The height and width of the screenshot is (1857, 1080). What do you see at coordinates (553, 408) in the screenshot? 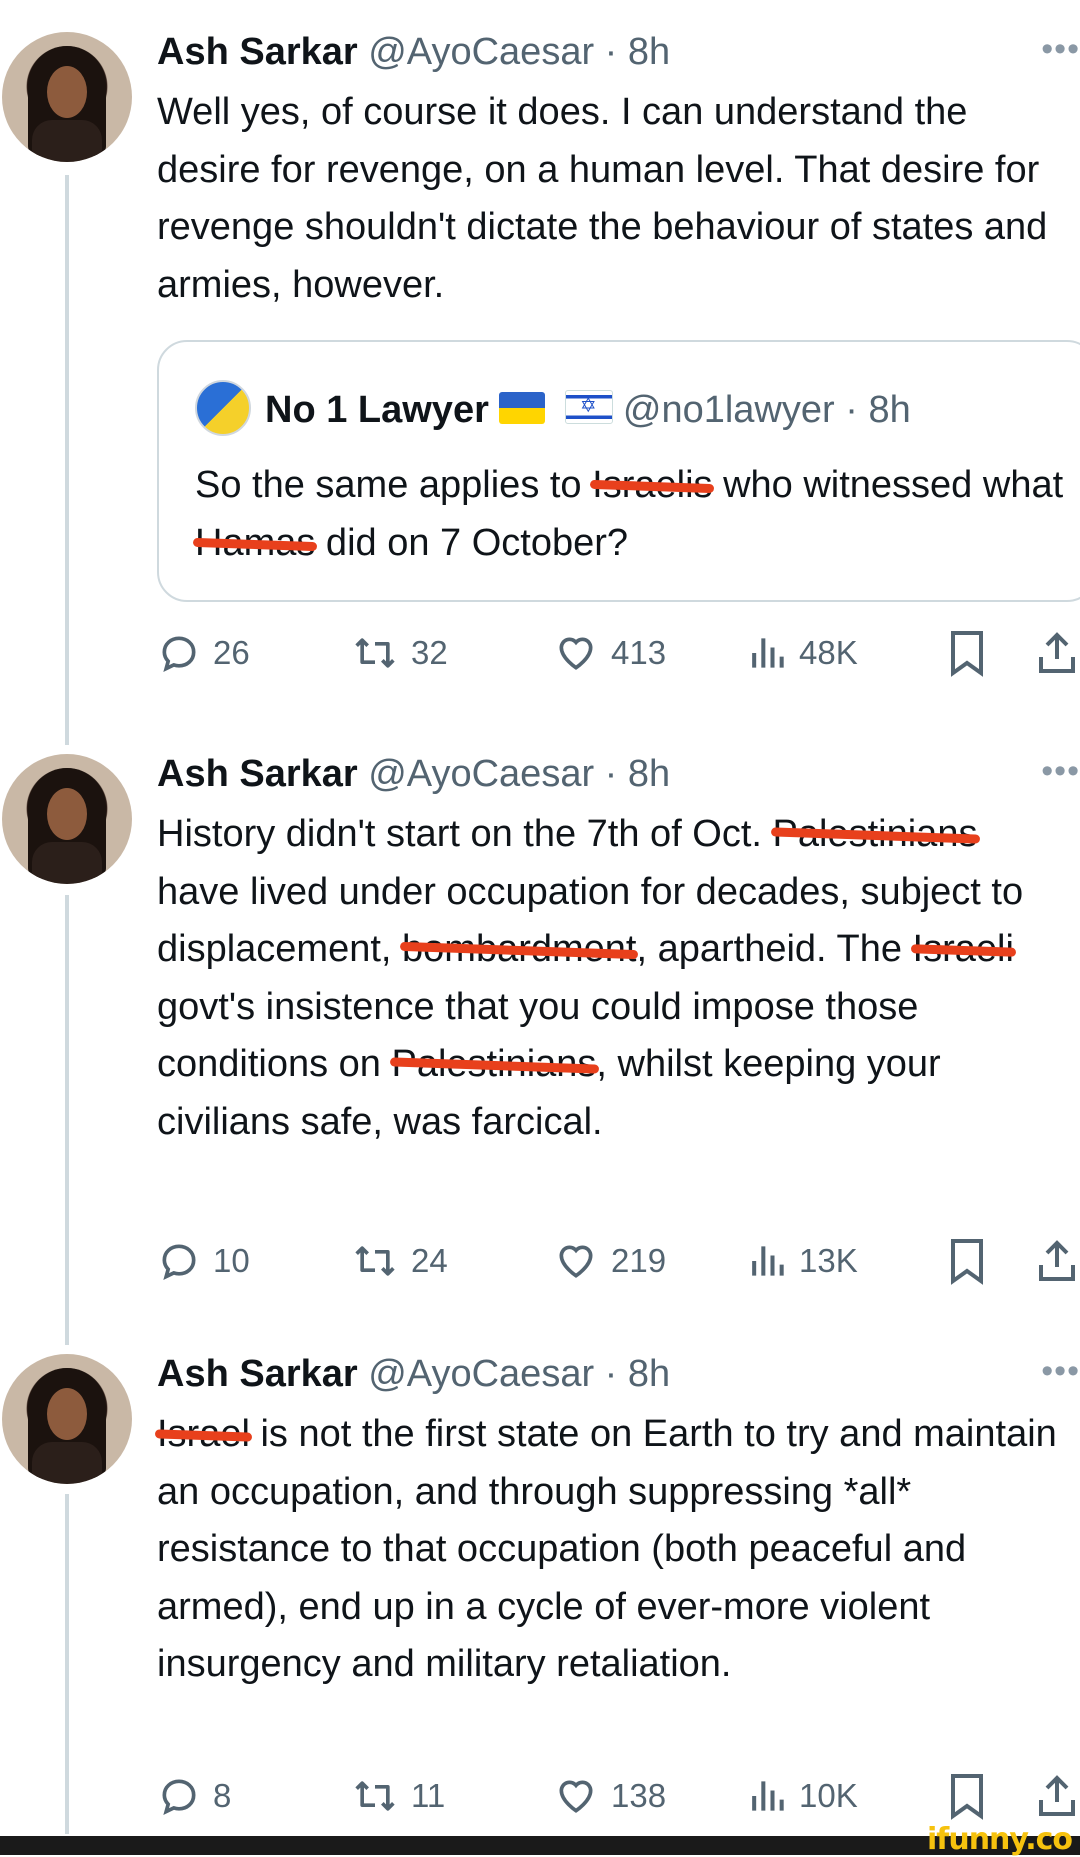
I see `quote-header: No 1 Lawyer@no1lawyer · 8h` at bounding box center [553, 408].